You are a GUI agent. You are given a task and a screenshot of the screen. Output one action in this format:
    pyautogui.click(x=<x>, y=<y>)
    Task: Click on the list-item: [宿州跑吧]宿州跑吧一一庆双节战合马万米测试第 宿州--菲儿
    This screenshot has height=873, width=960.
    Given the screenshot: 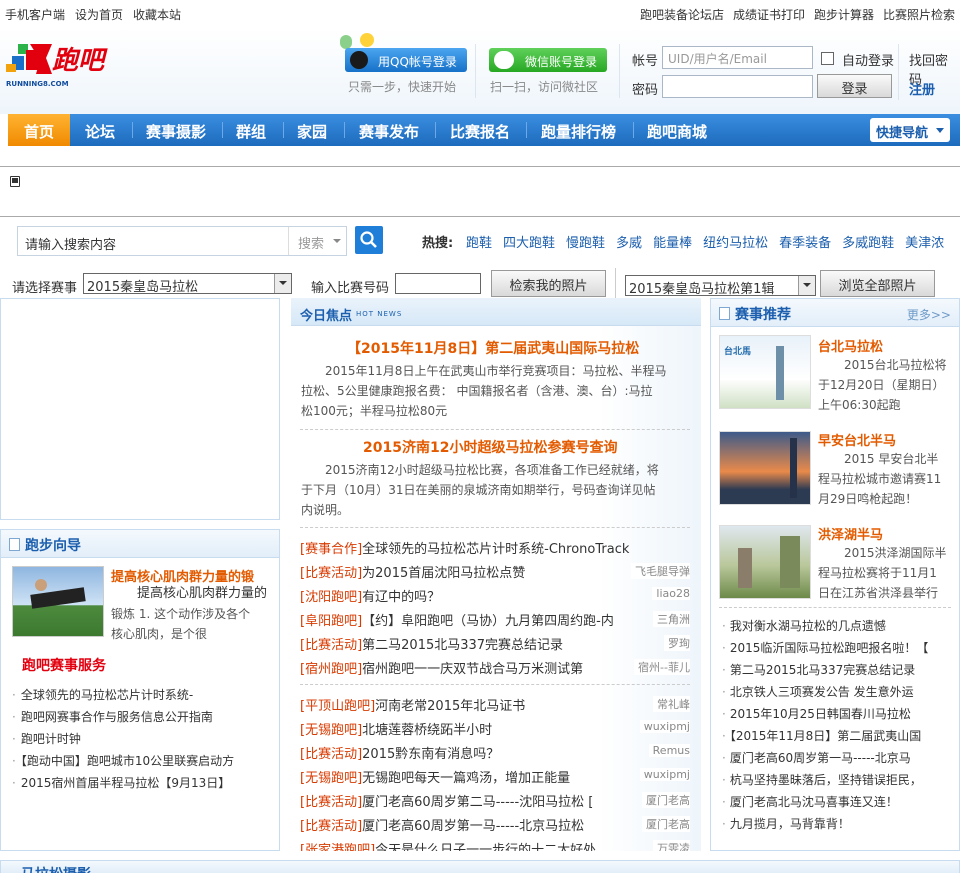 What is the action you would take?
    pyautogui.click(x=495, y=668)
    